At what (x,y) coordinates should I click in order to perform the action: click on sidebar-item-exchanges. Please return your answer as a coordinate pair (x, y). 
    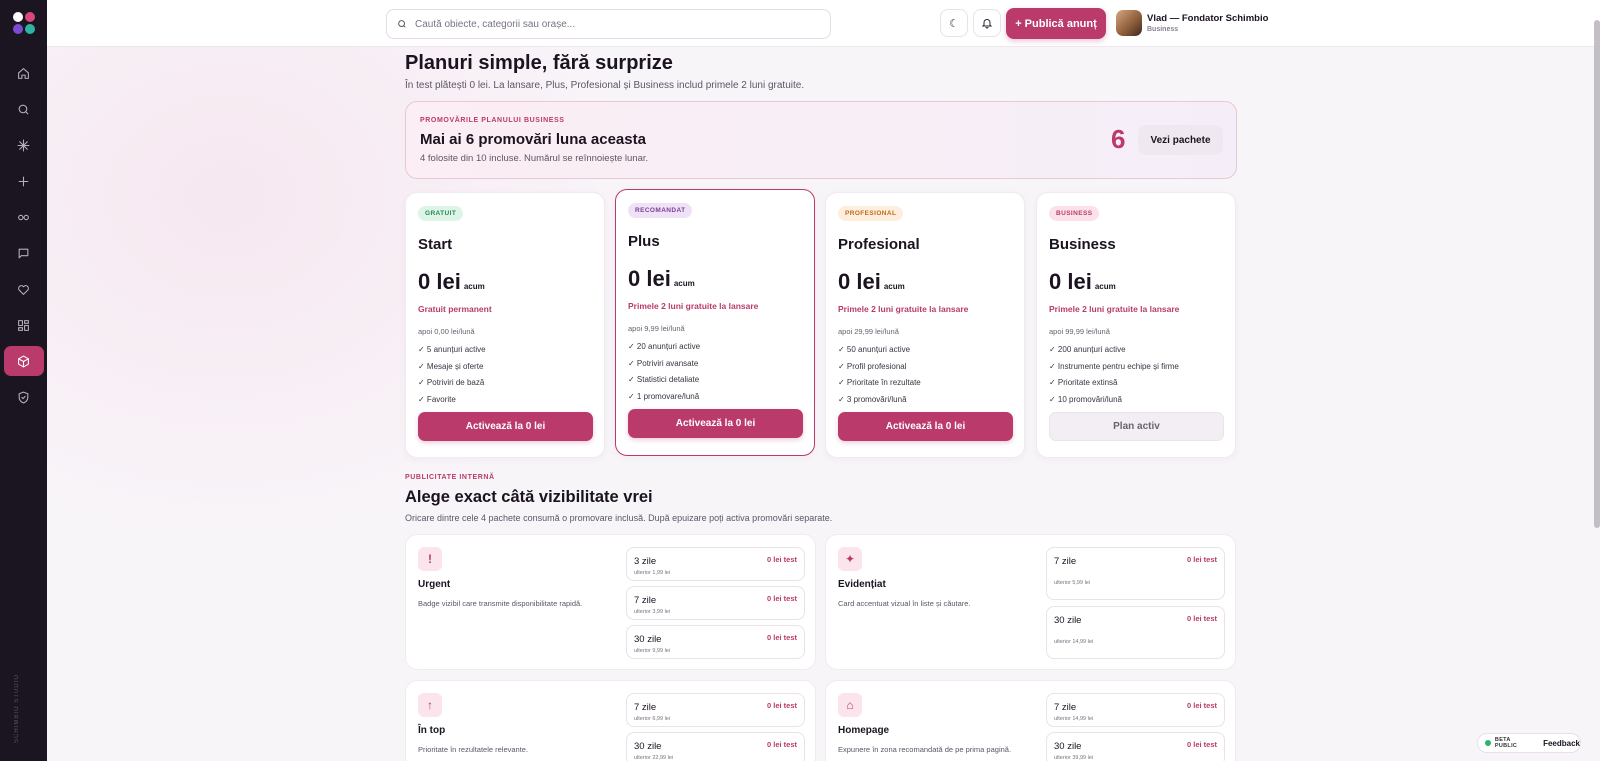
    Looking at the image, I should click on (24, 217).